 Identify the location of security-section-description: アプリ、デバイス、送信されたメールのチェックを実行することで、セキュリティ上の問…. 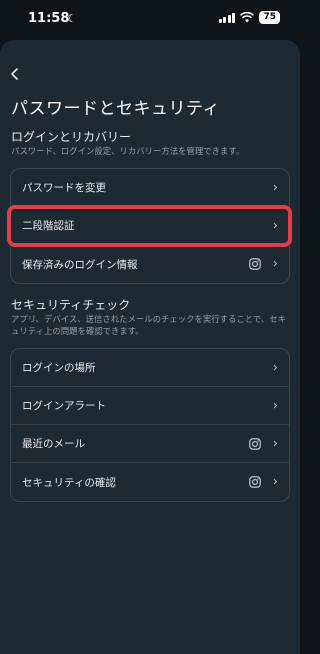
(149, 325).